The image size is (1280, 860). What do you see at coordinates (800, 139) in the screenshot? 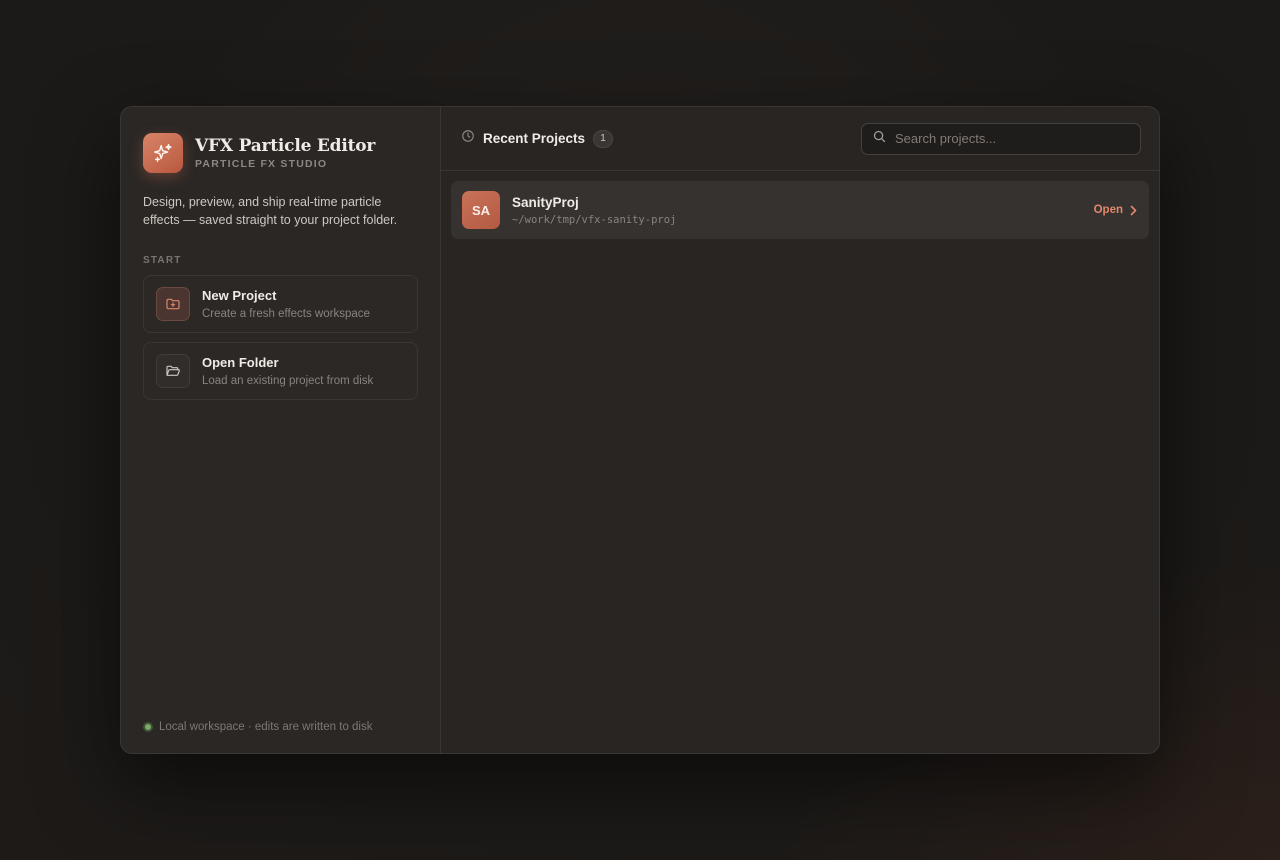
I see `recent-projects-header: Recent Projects 1` at bounding box center [800, 139].